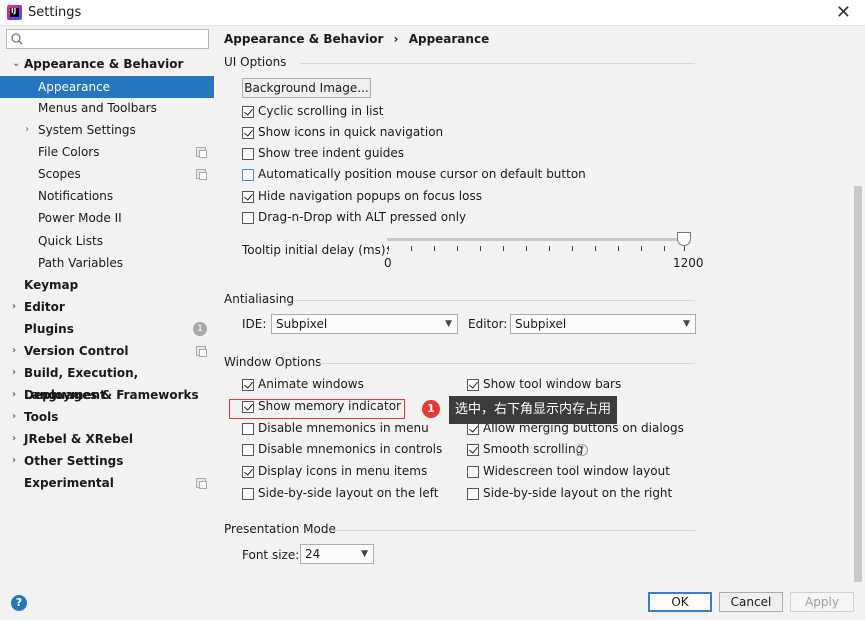  Describe the element at coordinates (533, 410) in the screenshot. I see `annotation-callout: 选中，右下角显示内存占用` at that location.